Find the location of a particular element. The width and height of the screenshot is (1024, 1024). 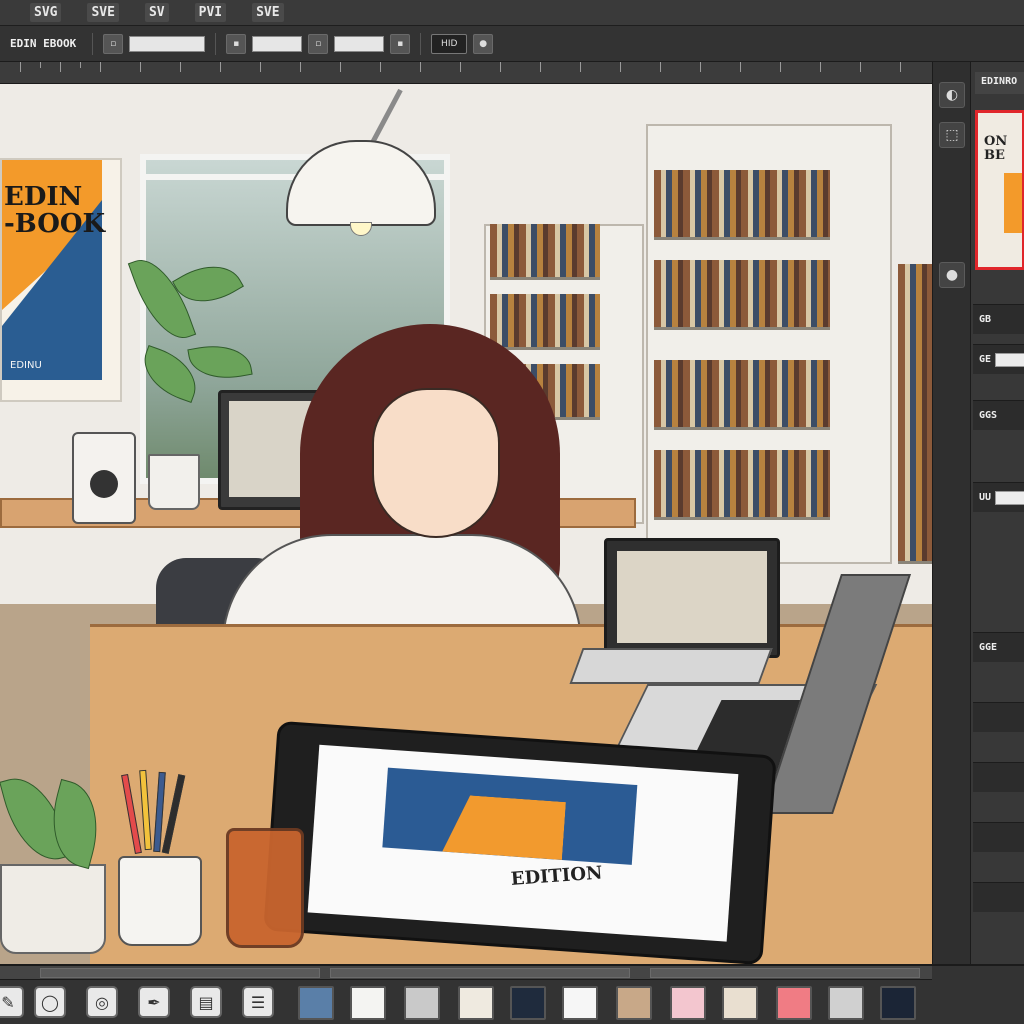

poster-title-line-2: -BOOK is located at coordinates (55, 224).